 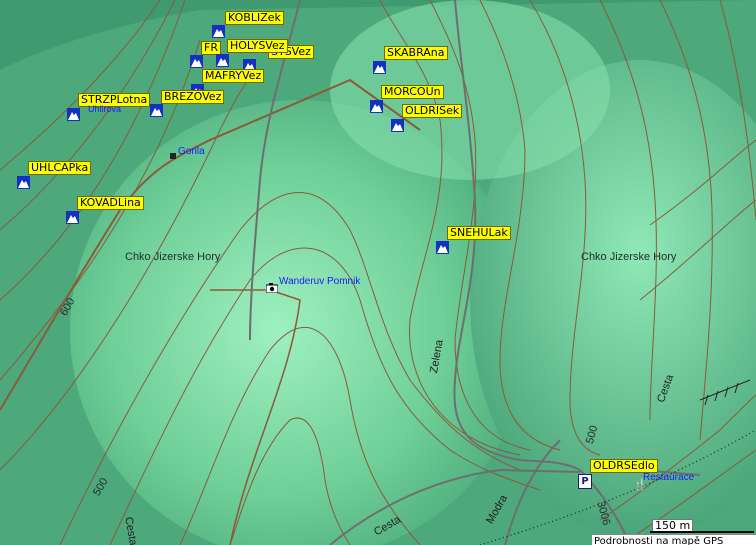 What do you see at coordinates (412, 92) in the screenshot?
I see `waypoint-label: MORCOUn` at bounding box center [412, 92].